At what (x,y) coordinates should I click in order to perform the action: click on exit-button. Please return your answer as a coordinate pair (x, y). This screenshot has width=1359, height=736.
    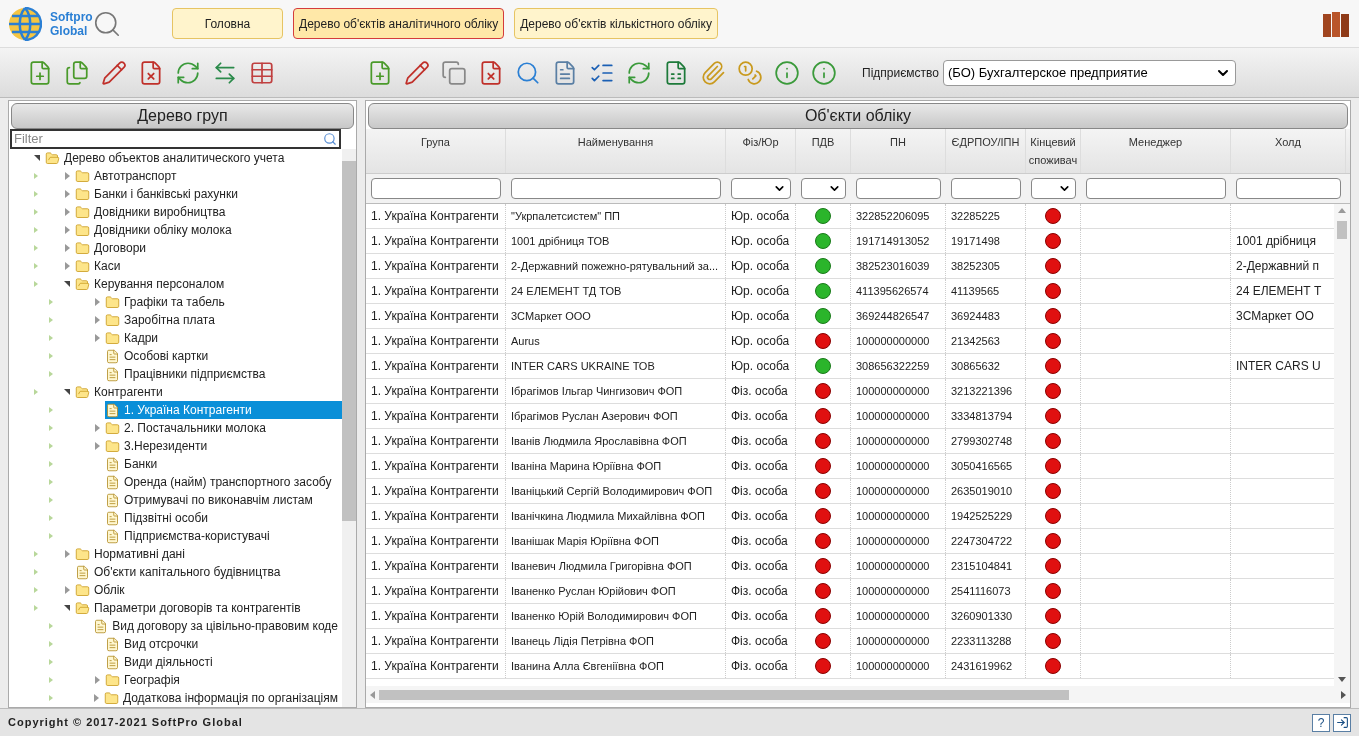
    Looking at the image, I should click on (1342, 722).